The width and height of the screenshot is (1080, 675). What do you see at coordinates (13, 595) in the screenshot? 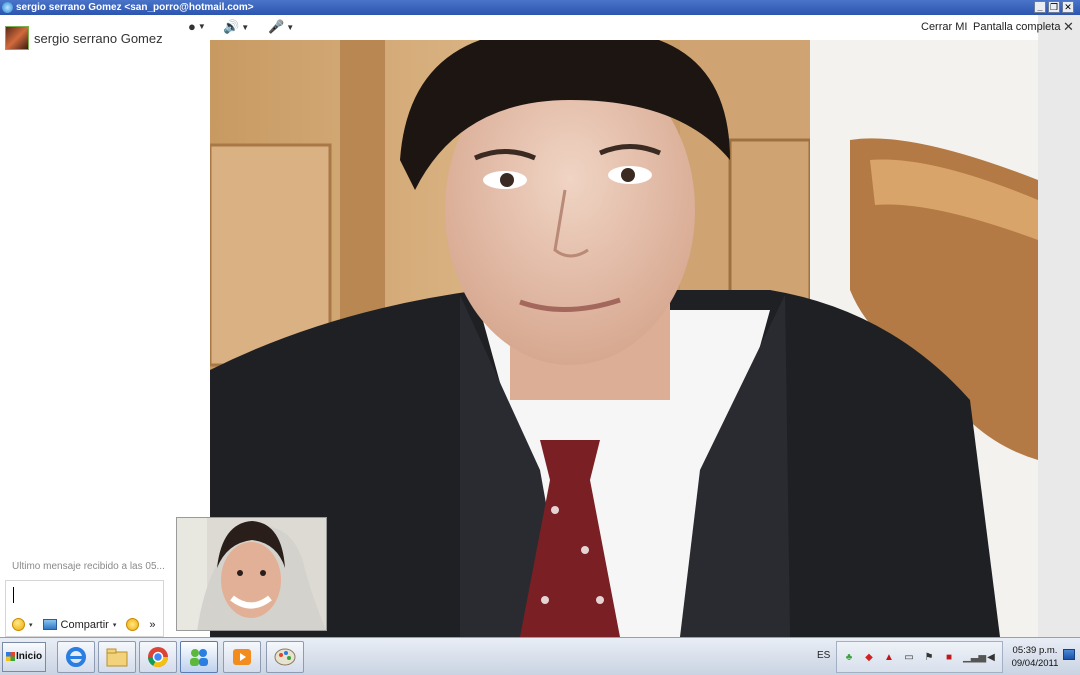
I see `text-caret` at bounding box center [13, 595].